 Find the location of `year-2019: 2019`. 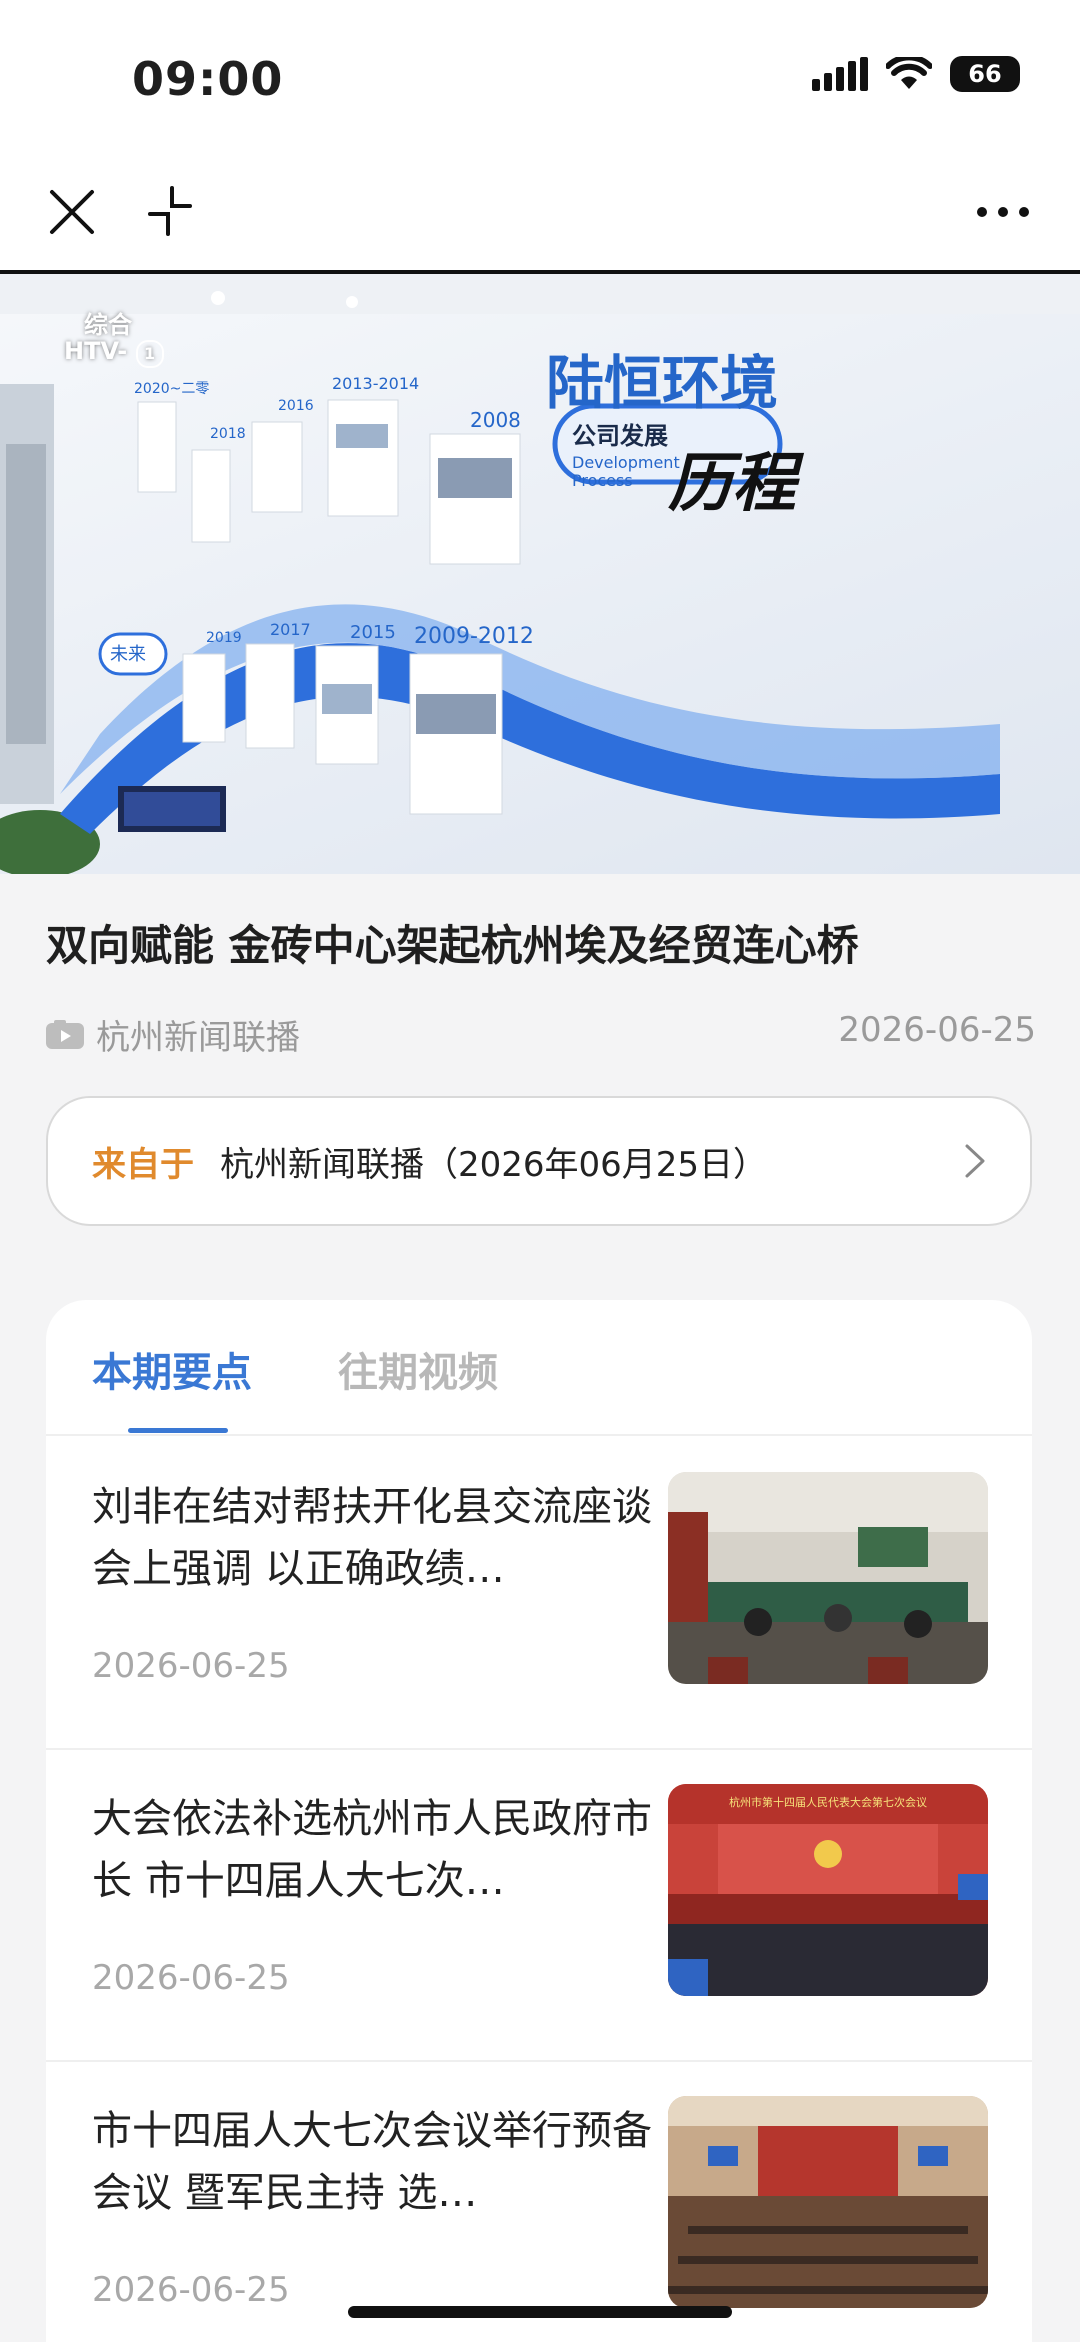

year-2019: 2019 is located at coordinates (224, 638).